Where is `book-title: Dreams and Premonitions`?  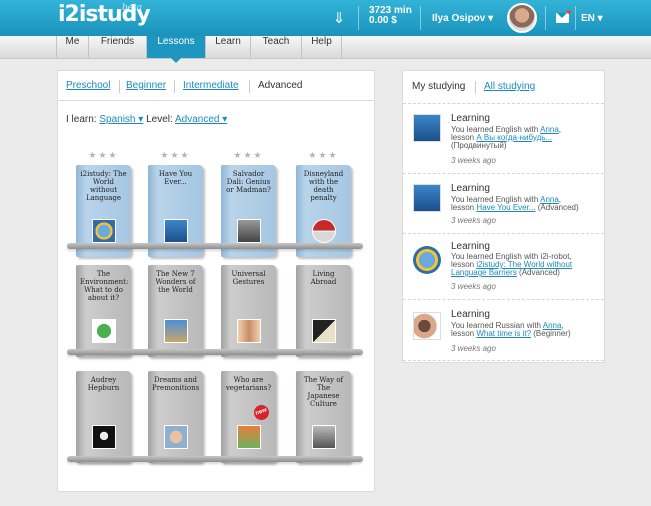
book-title: Dreams and Premonitions is located at coordinates (176, 384).